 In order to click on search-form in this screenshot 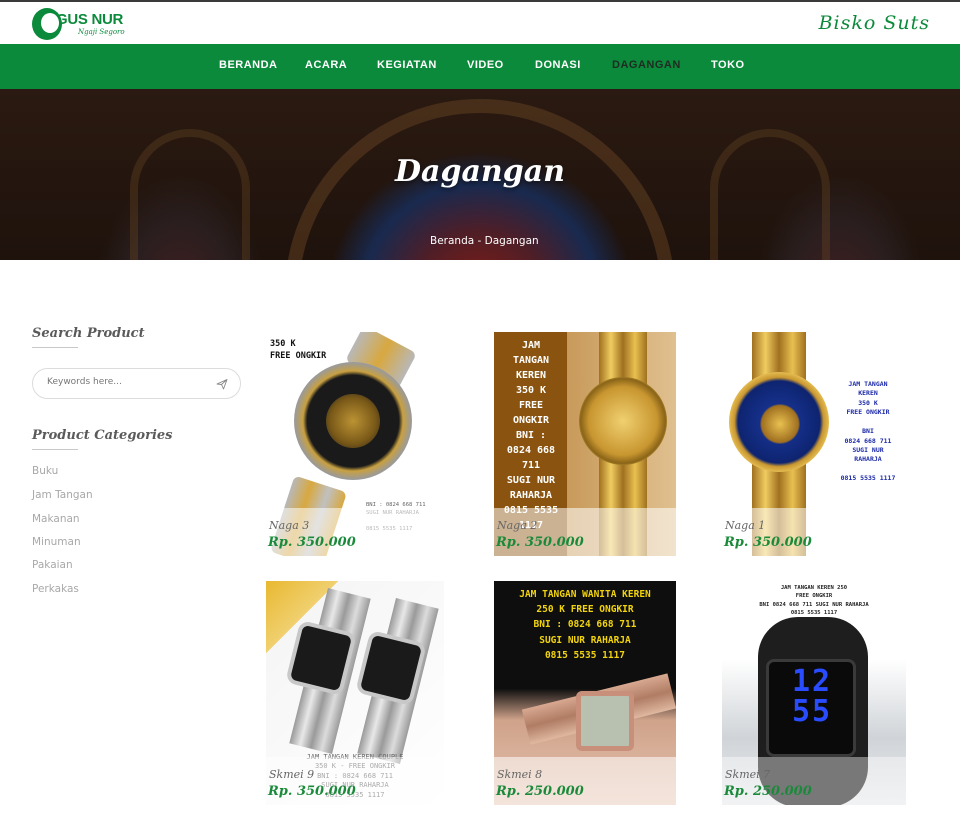, I will do `click(136, 383)`.